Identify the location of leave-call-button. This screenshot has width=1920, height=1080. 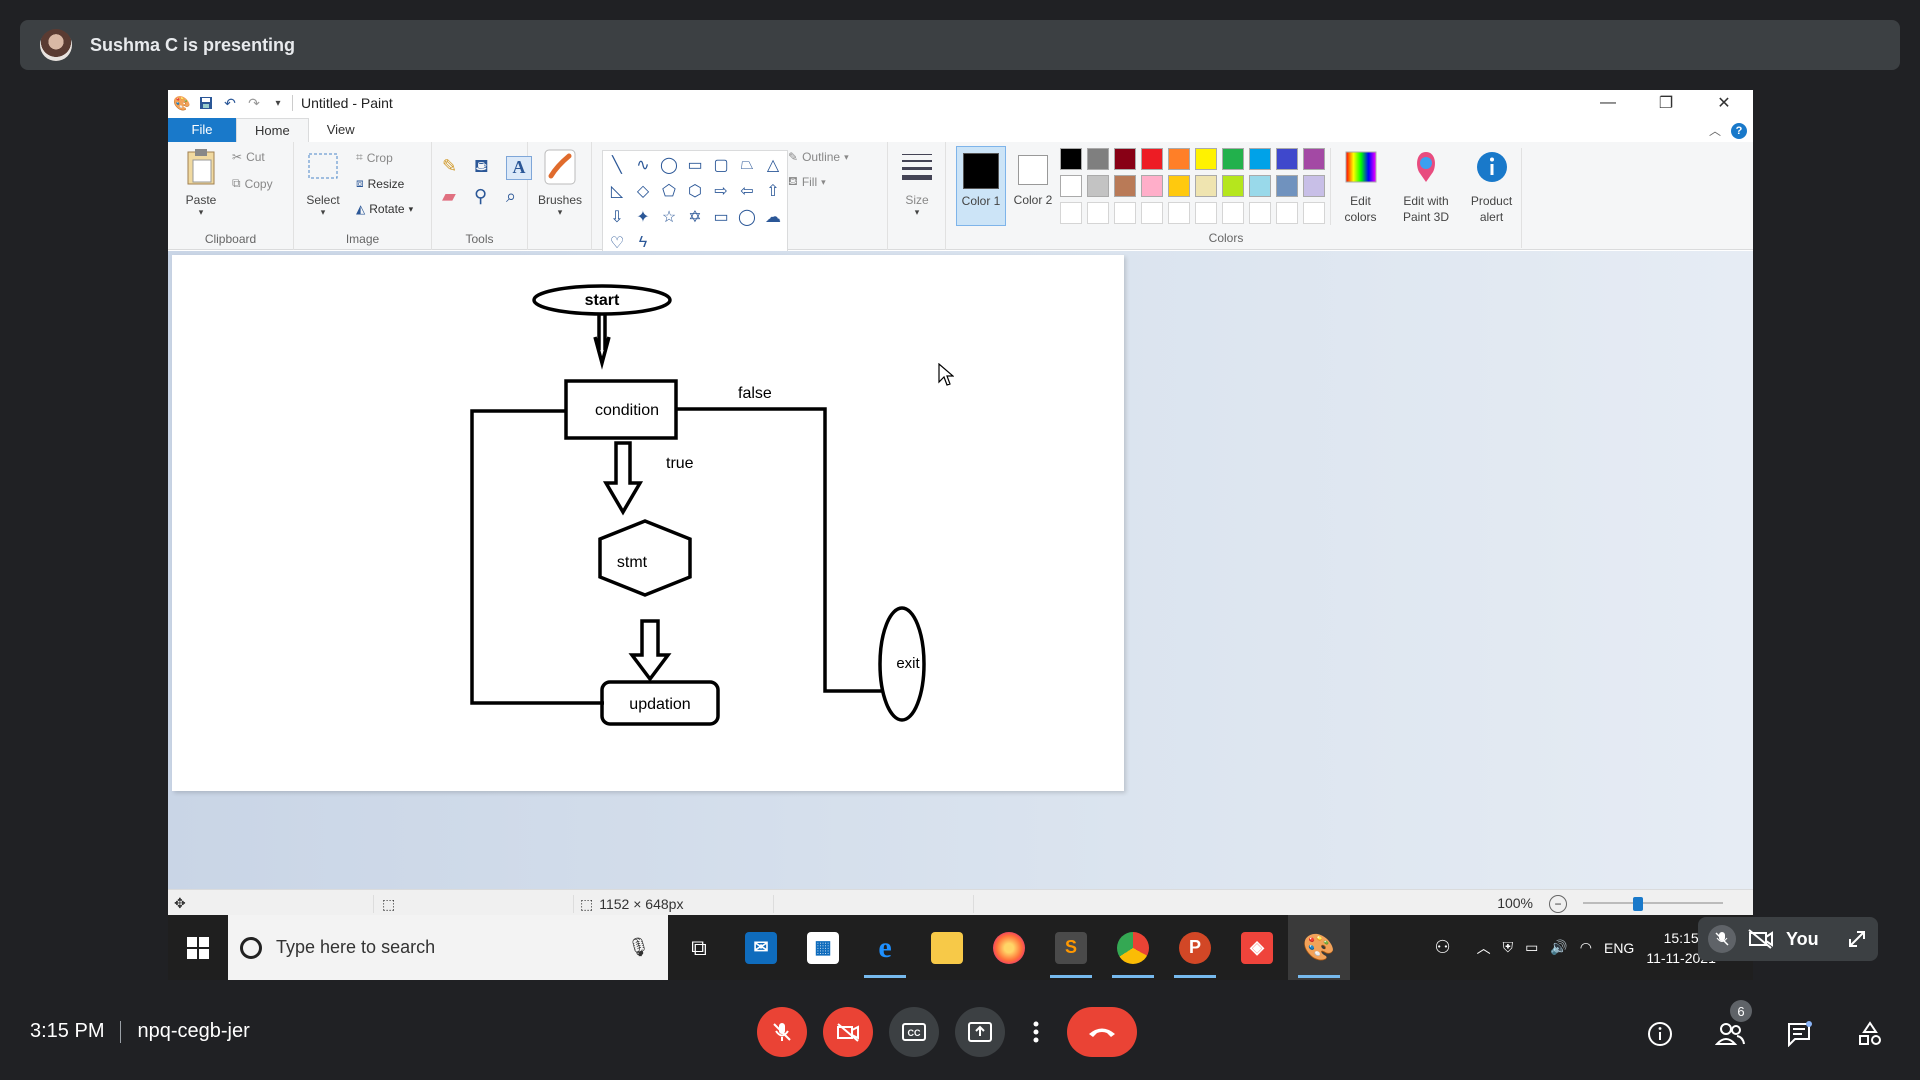
(1102, 1032).